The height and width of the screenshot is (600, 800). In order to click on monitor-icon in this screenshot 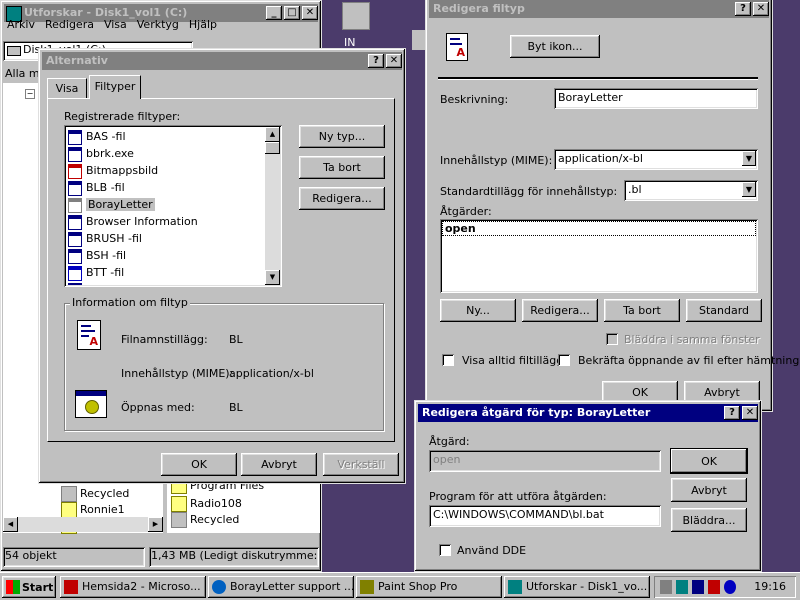, I will do `click(698, 587)`.